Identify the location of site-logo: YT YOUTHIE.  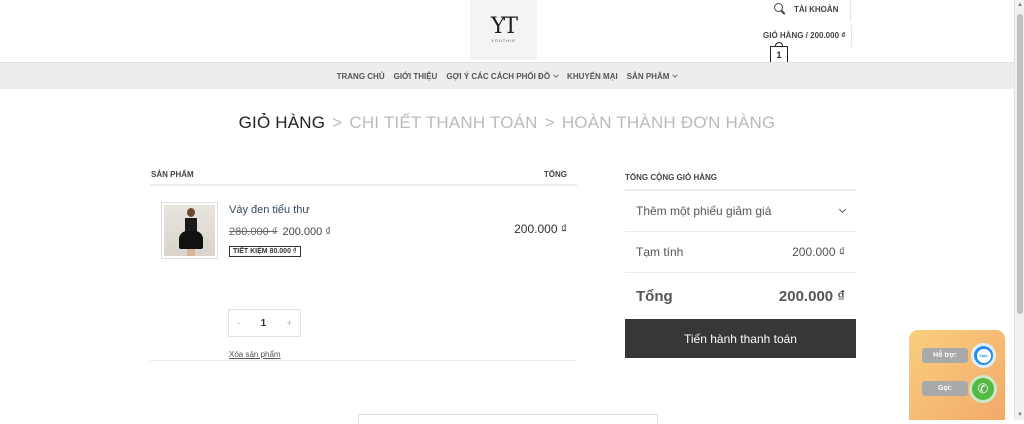
(503, 30).